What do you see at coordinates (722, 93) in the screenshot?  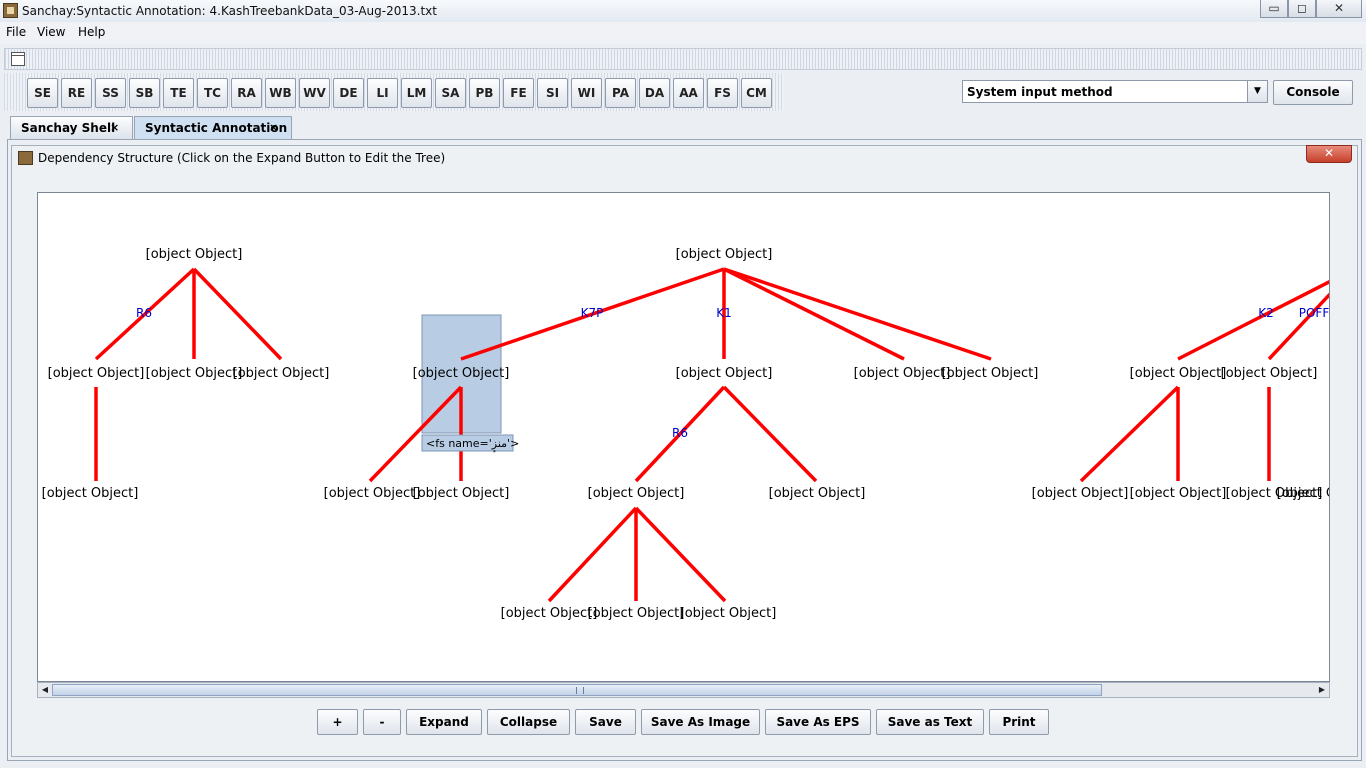 I see `toolbar-button-fs: FS` at bounding box center [722, 93].